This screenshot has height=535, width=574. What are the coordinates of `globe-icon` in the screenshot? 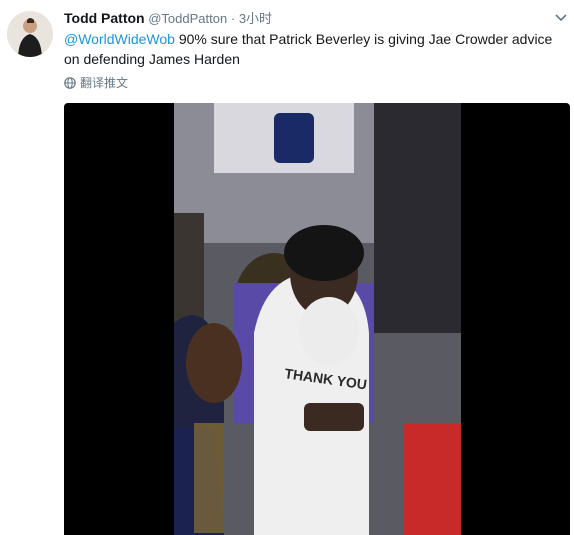 It's located at (70, 83).